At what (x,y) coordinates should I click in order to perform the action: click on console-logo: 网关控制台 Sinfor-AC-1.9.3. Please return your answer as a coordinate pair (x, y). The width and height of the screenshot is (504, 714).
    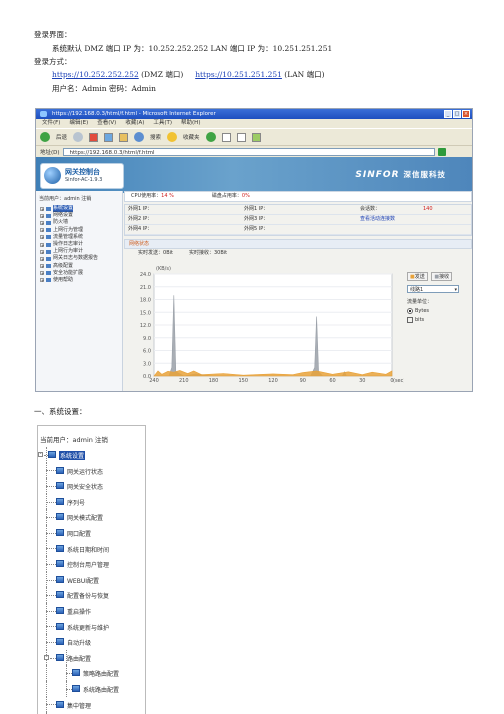
    Looking at the image, I should click on (82, 176).